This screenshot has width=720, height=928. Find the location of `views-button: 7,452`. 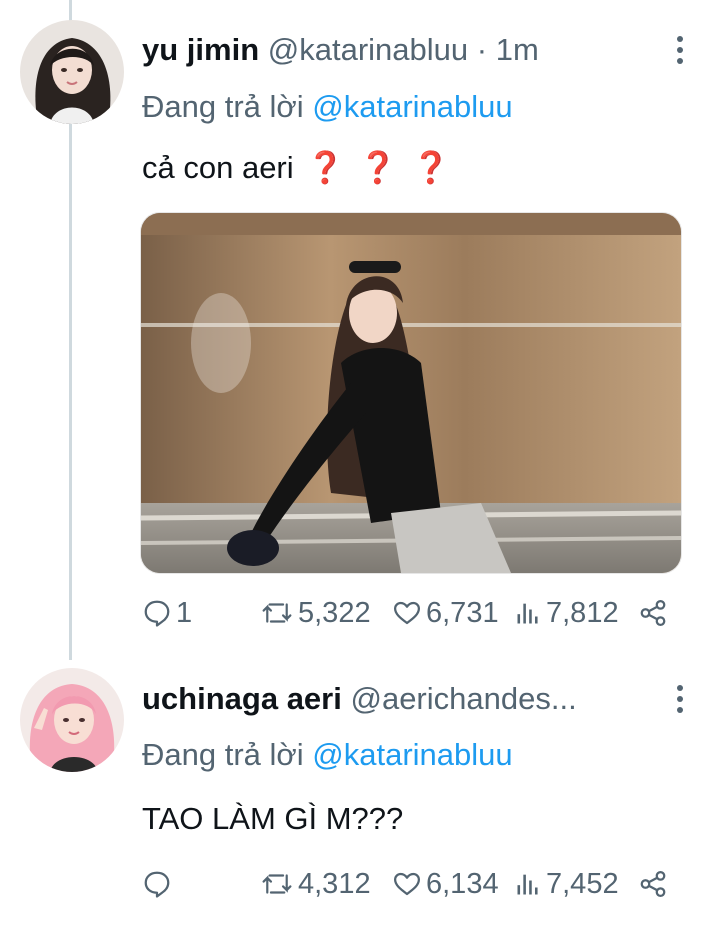

views-button: 7,452 is located at coordinates (566, 884).